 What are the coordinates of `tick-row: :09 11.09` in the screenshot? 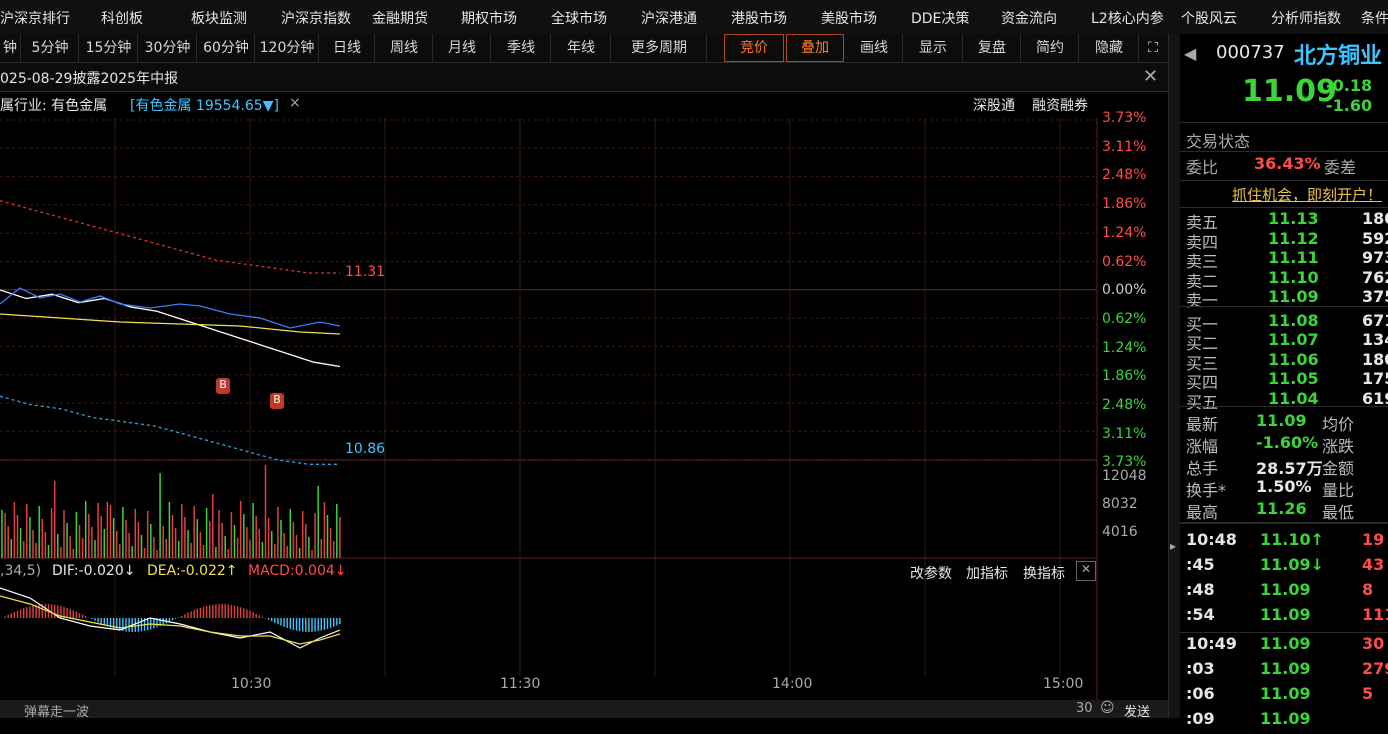 It's located at (1284, 721).